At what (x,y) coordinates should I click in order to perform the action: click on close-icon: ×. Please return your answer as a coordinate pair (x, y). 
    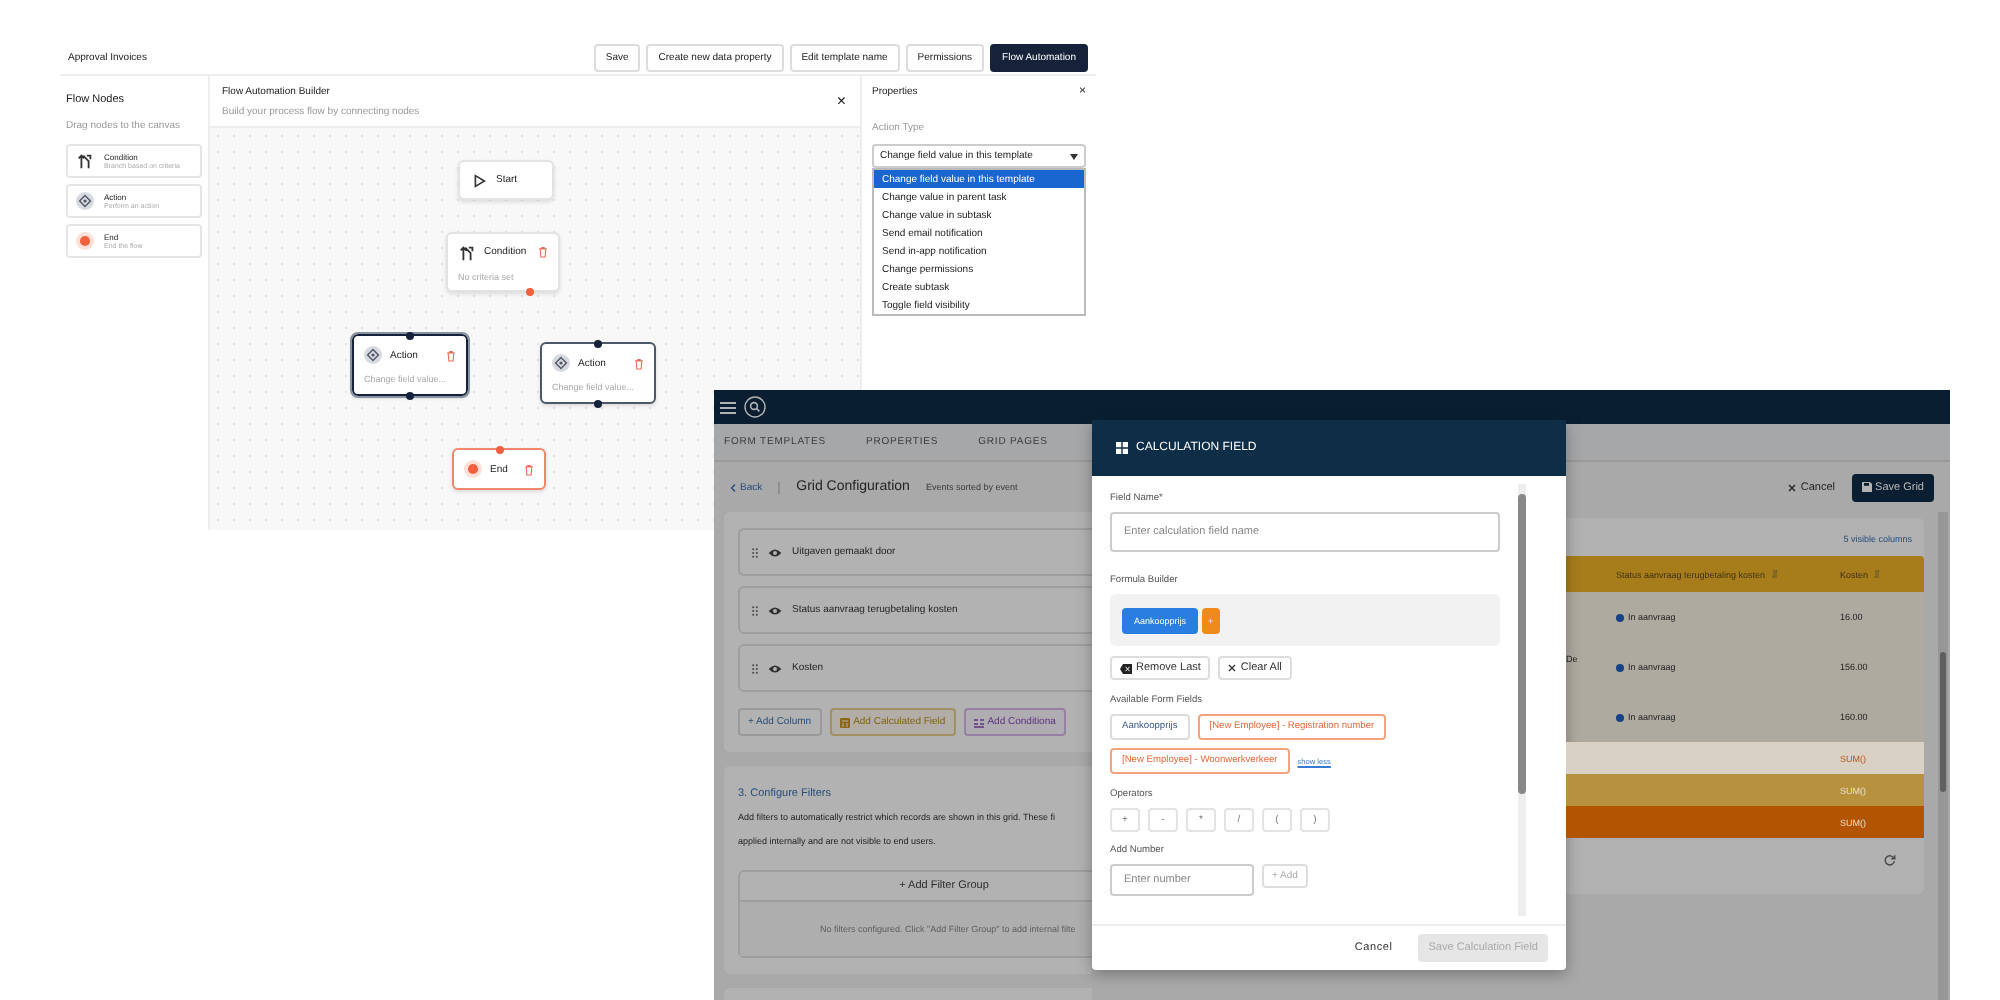
    Looking at the image, I should click on (841, 101).